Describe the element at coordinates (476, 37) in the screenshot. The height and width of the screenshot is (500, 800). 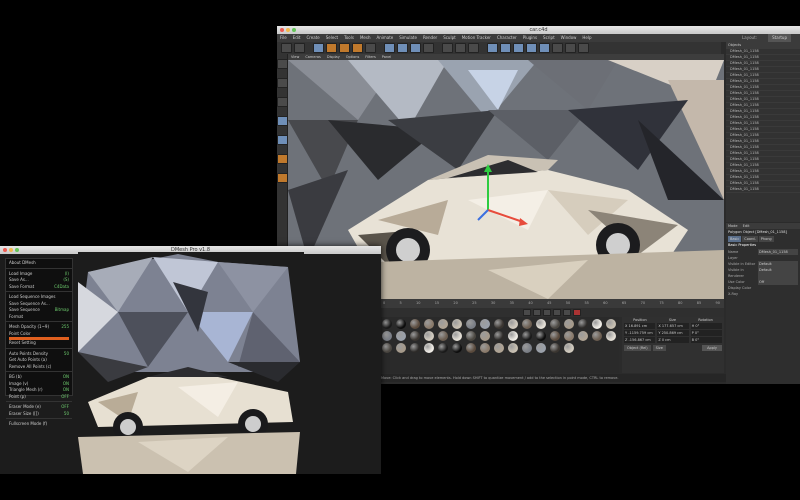
I see `menu-motion-tracker: Motion Tracker` at that location.